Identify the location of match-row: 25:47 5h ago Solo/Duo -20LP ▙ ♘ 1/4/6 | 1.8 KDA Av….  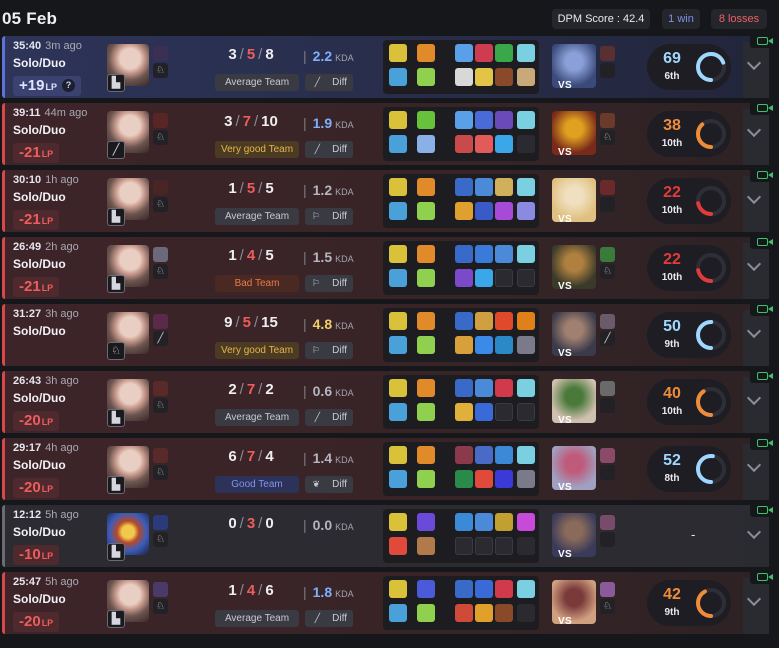
(389, 602).